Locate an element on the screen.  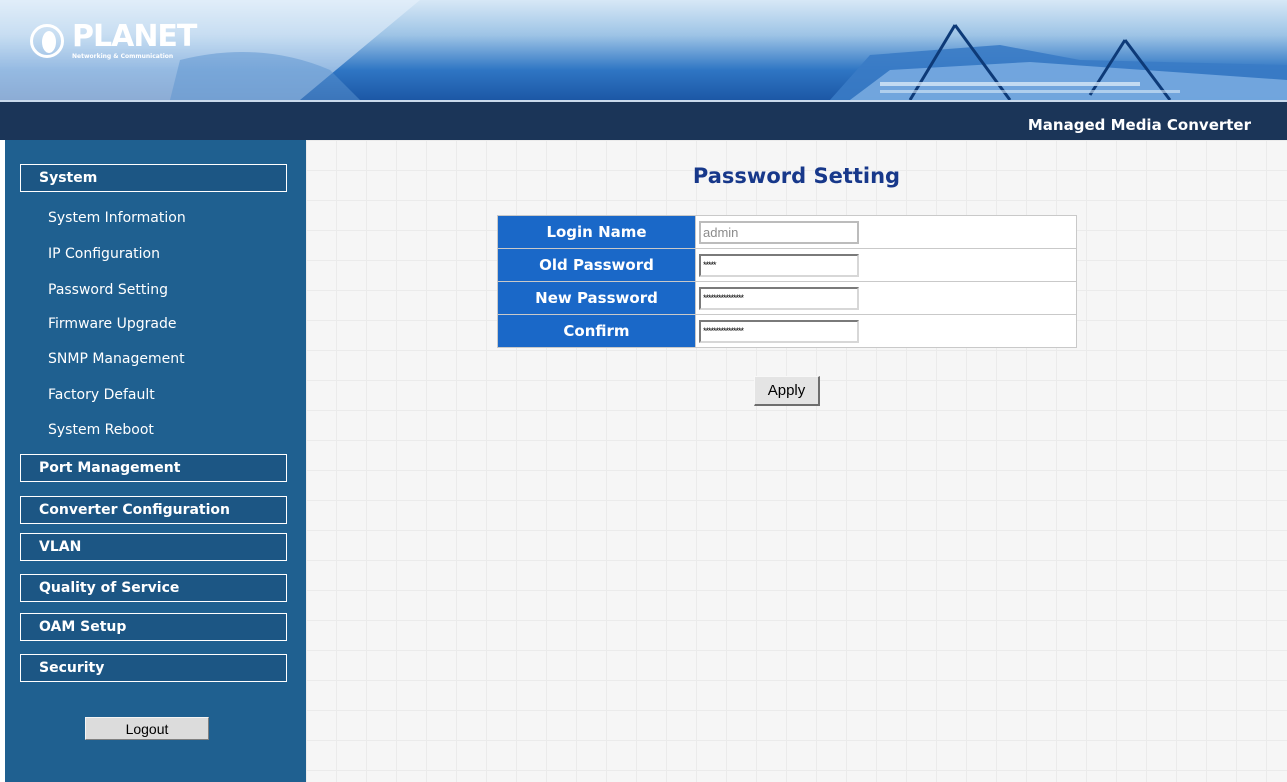
menu-item-ip-configuration: IP Configuration is located at coordinates (104, 254).